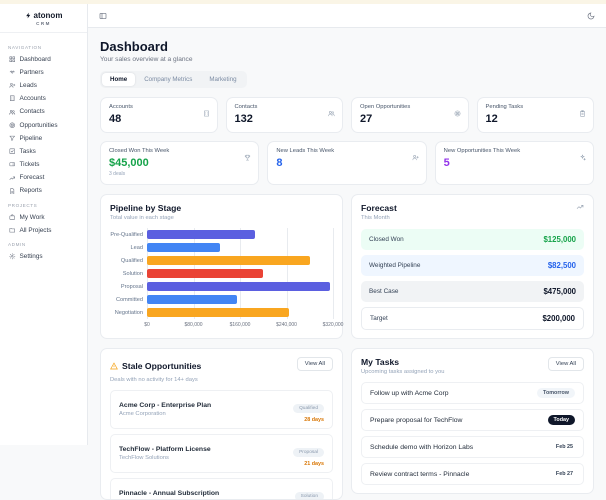 This screenshot has height=500, width=606. I want to click on stat-value: 8, so click(346, 163).